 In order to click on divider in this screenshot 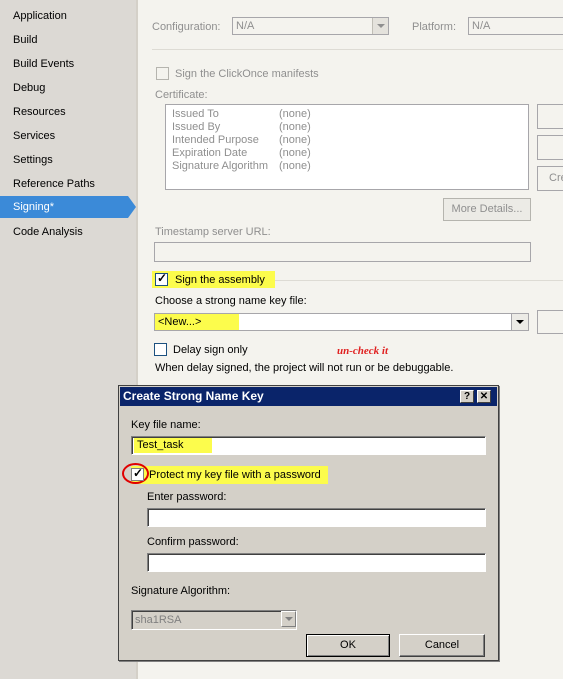, I will do `click(357, 49)`.